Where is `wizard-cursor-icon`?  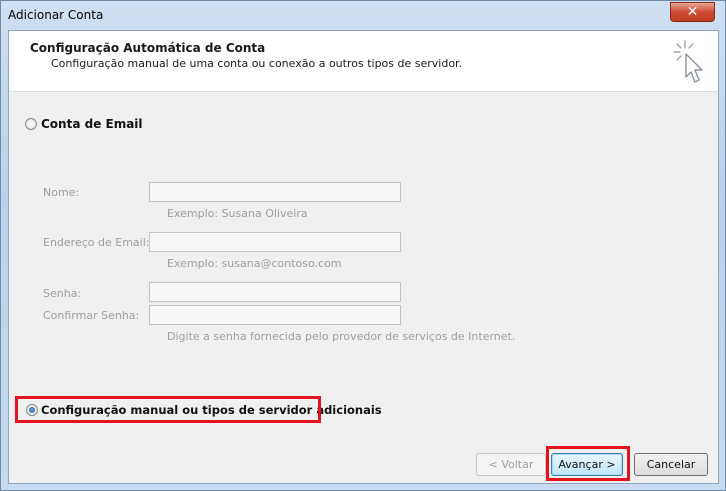
wizard-cursor-icon is located at coordinates (688, 61).